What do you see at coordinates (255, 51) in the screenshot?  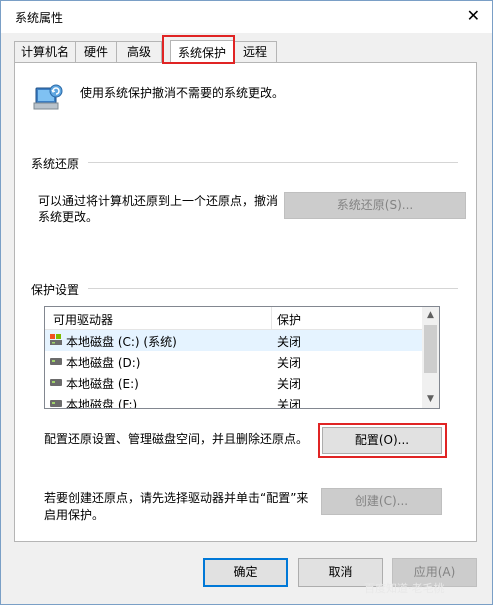 I see `tab-remote: 远程` at bounding box center [255, 51].